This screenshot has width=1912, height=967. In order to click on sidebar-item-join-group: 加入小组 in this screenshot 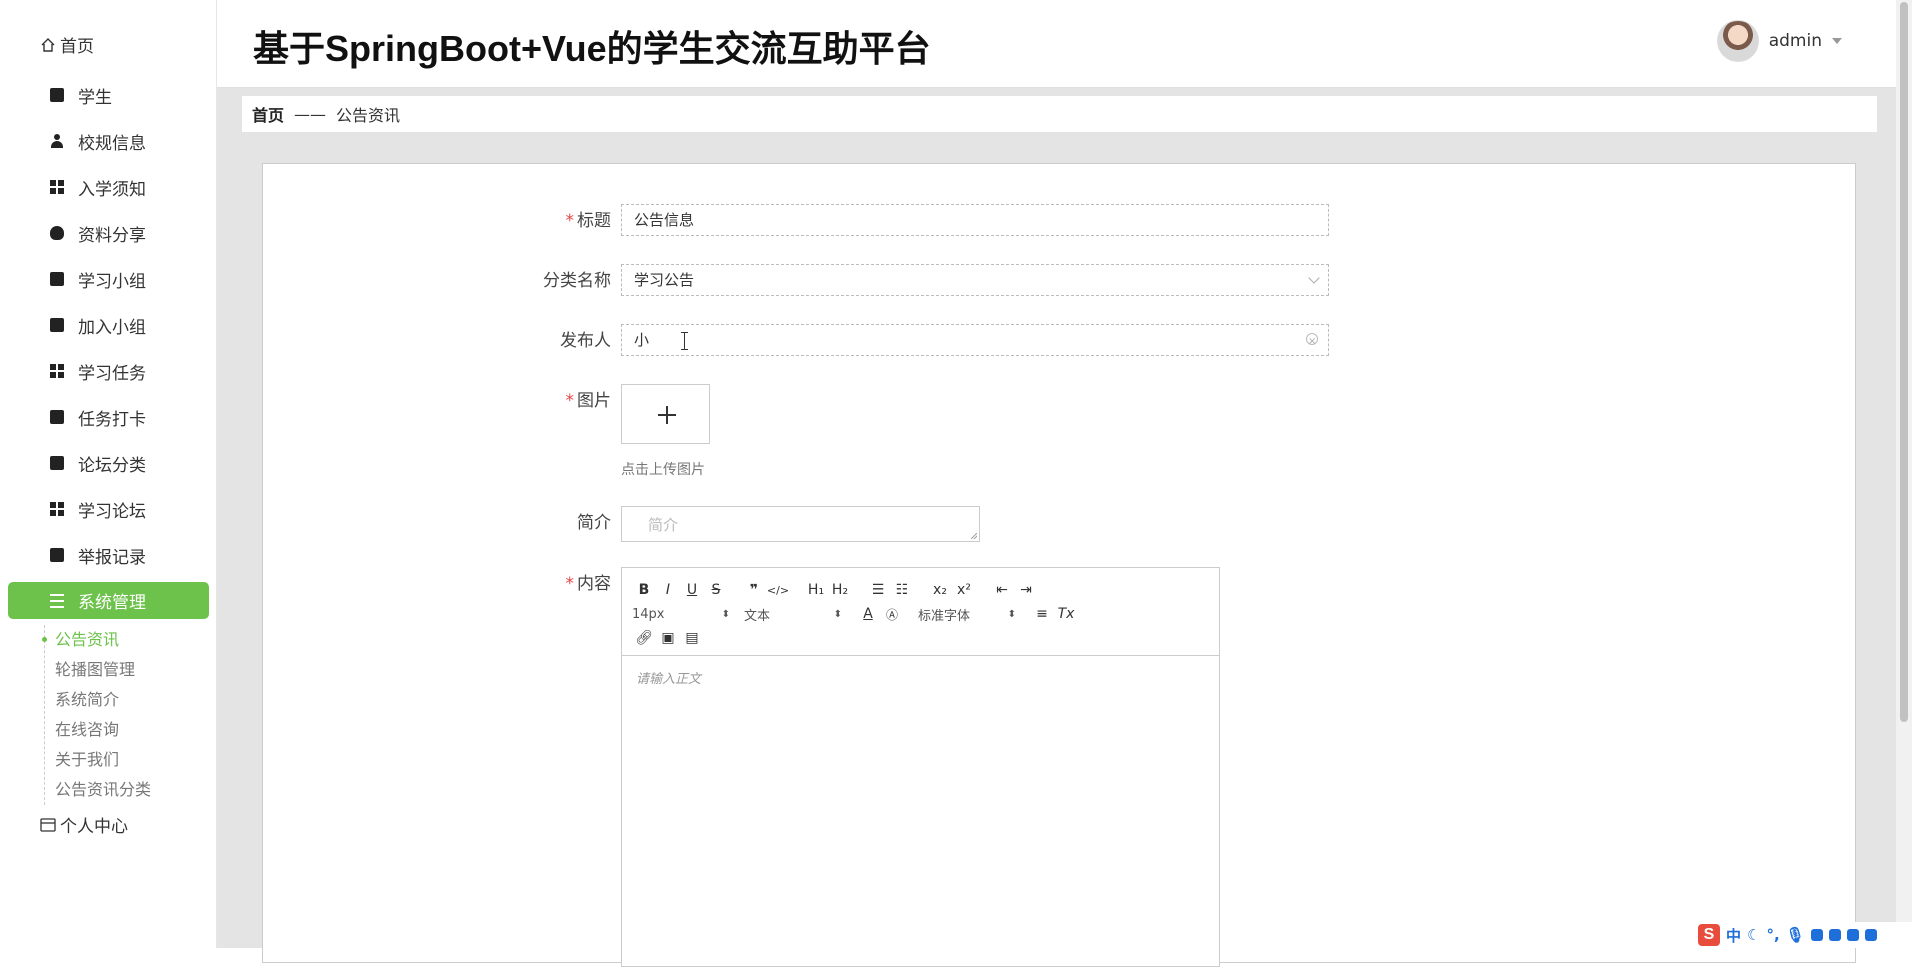, I will do `click(108, 325)`.